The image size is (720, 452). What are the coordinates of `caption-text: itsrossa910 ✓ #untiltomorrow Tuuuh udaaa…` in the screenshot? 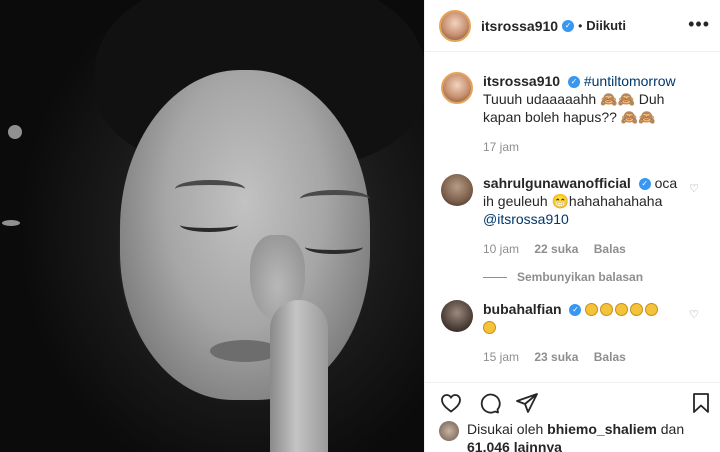 It's located at (583, 99).